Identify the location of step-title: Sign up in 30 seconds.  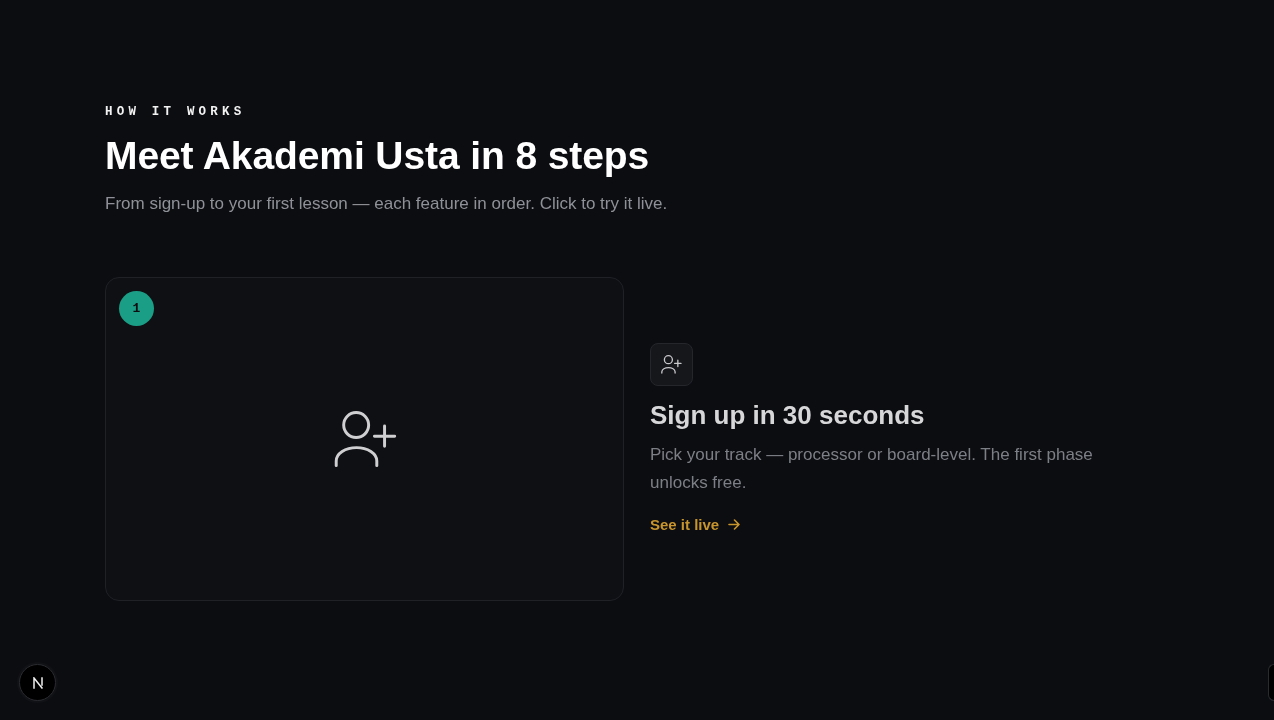
(787, 415).